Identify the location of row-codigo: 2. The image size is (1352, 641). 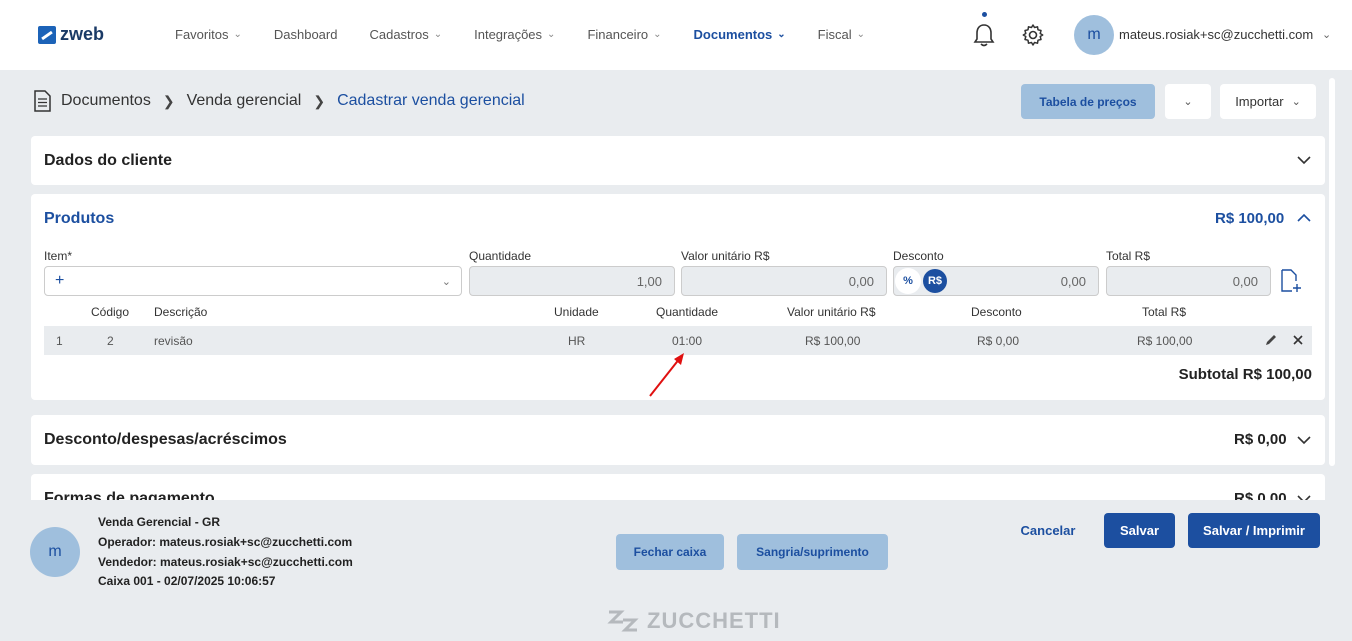
(110, 341).